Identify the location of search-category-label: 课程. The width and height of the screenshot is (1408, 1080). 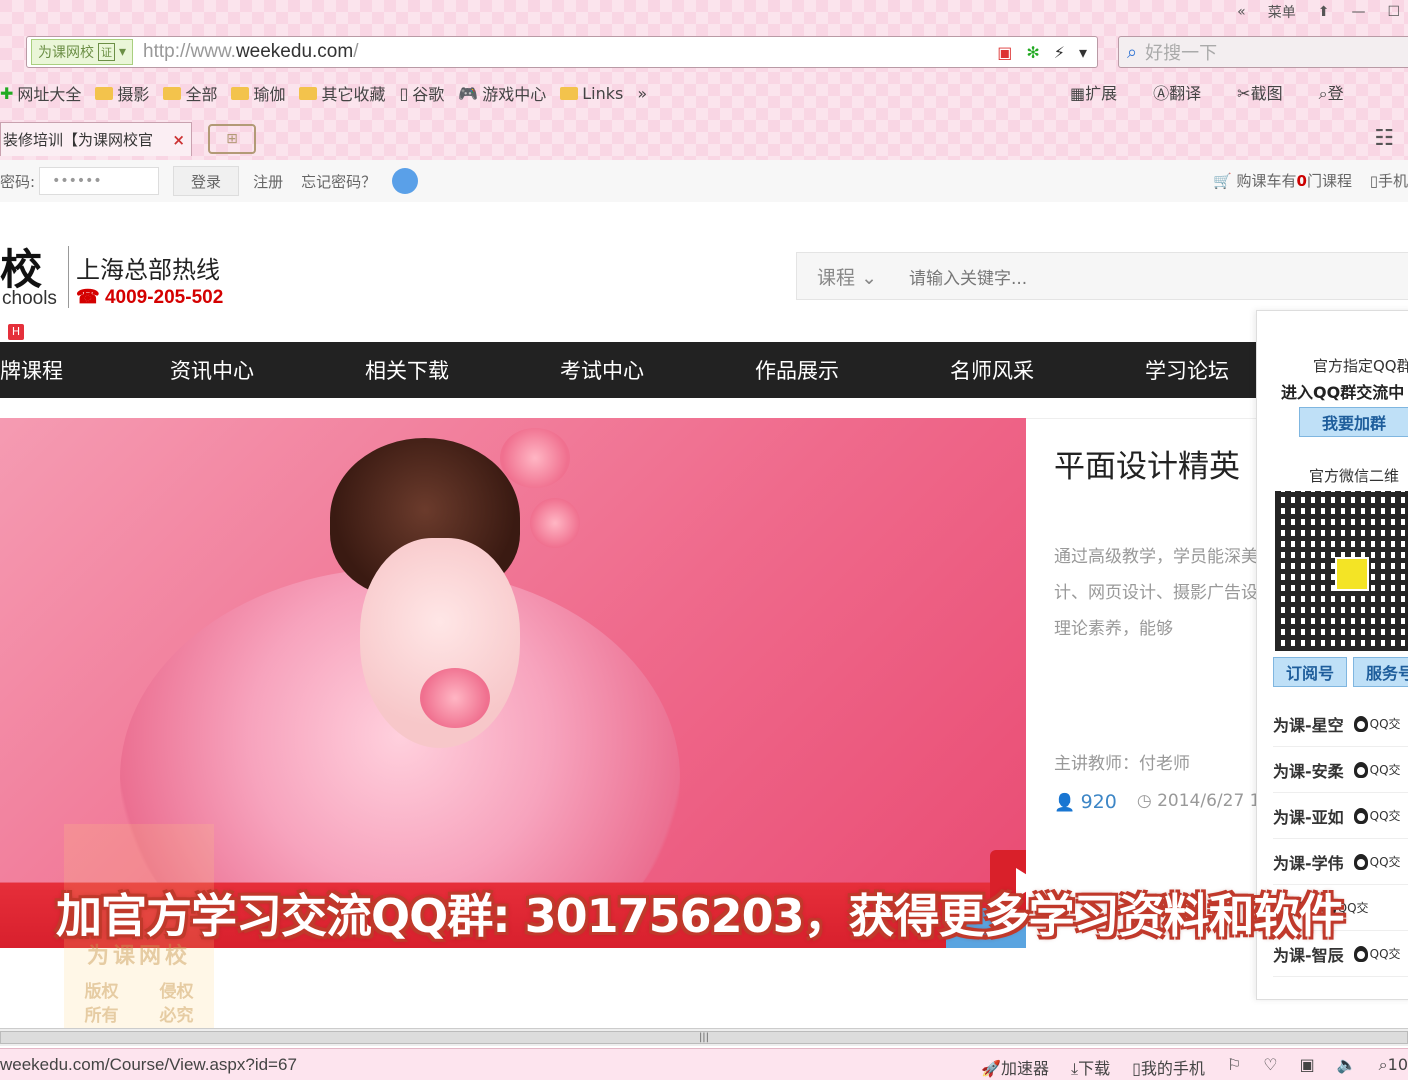
(836, 277).